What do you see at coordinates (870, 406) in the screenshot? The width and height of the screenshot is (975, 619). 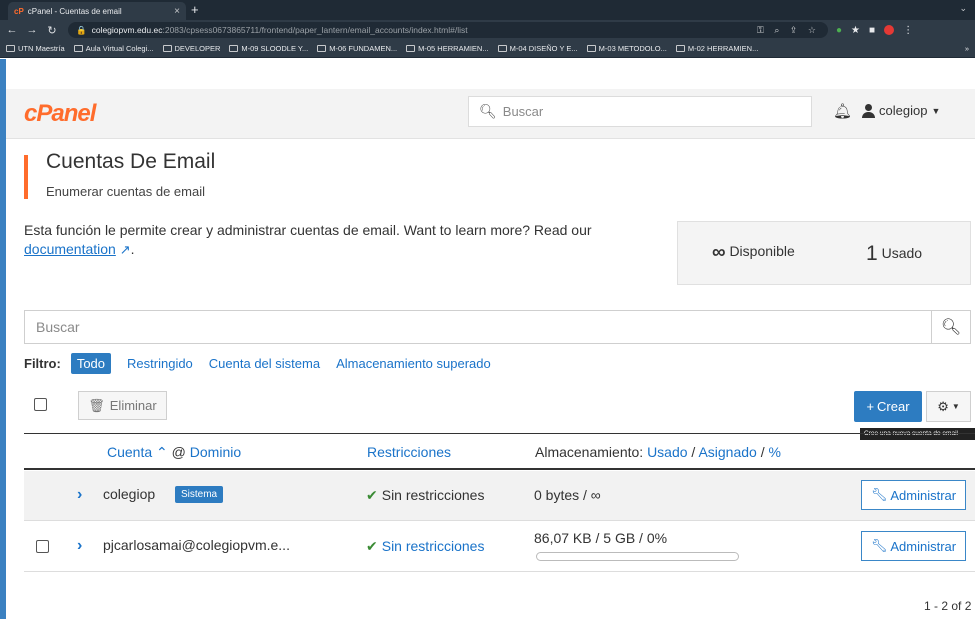 I see `plus-icon: +` at bounding box center [870, 406].